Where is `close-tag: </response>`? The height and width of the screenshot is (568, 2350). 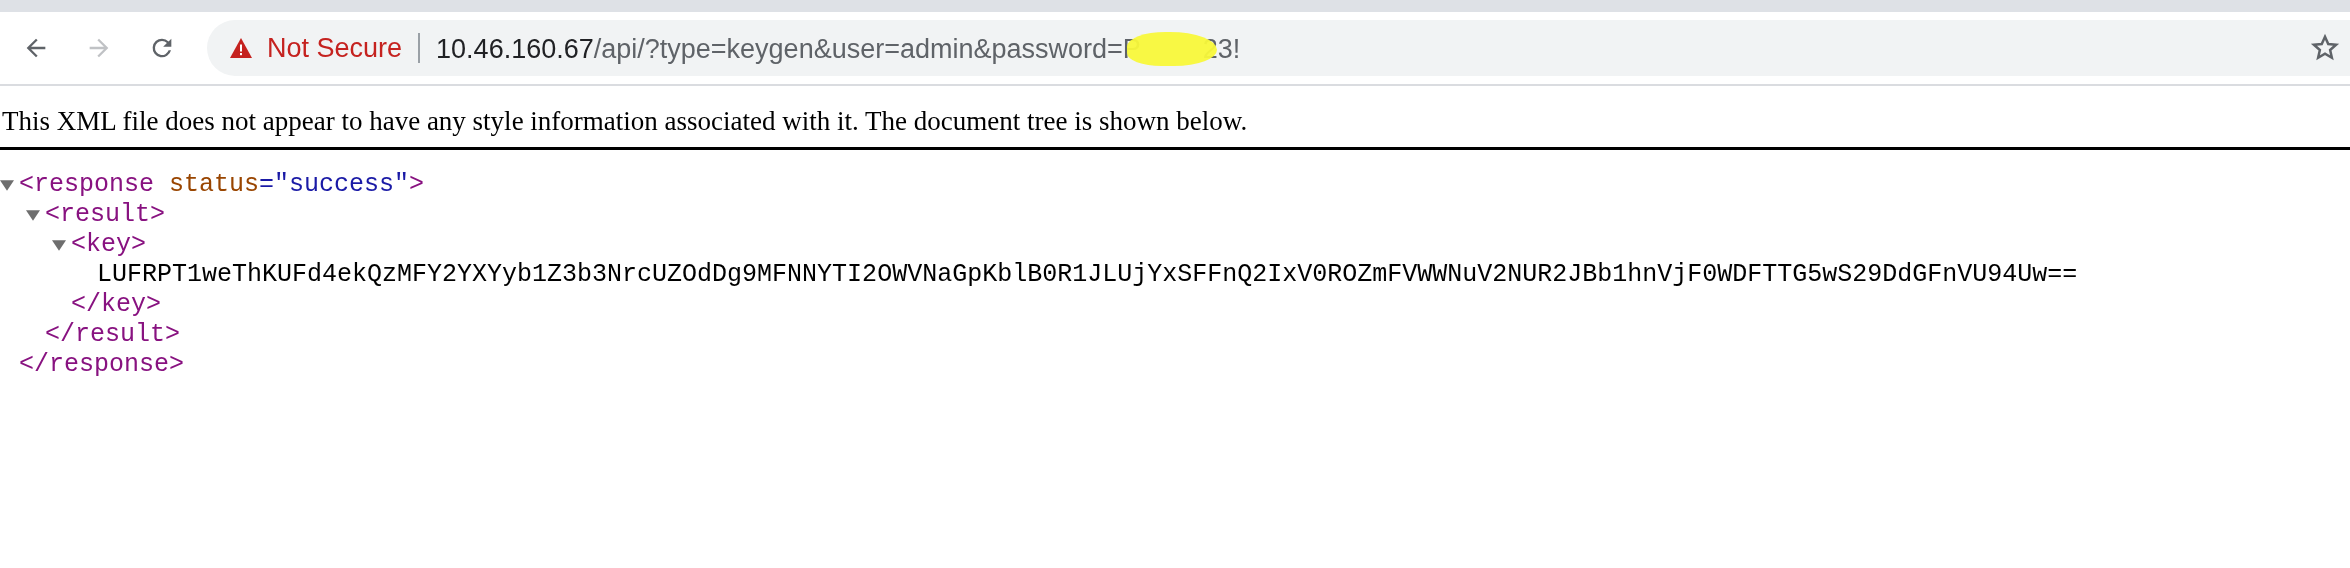 close-tag: </response> is located at coordinates (102, 365).